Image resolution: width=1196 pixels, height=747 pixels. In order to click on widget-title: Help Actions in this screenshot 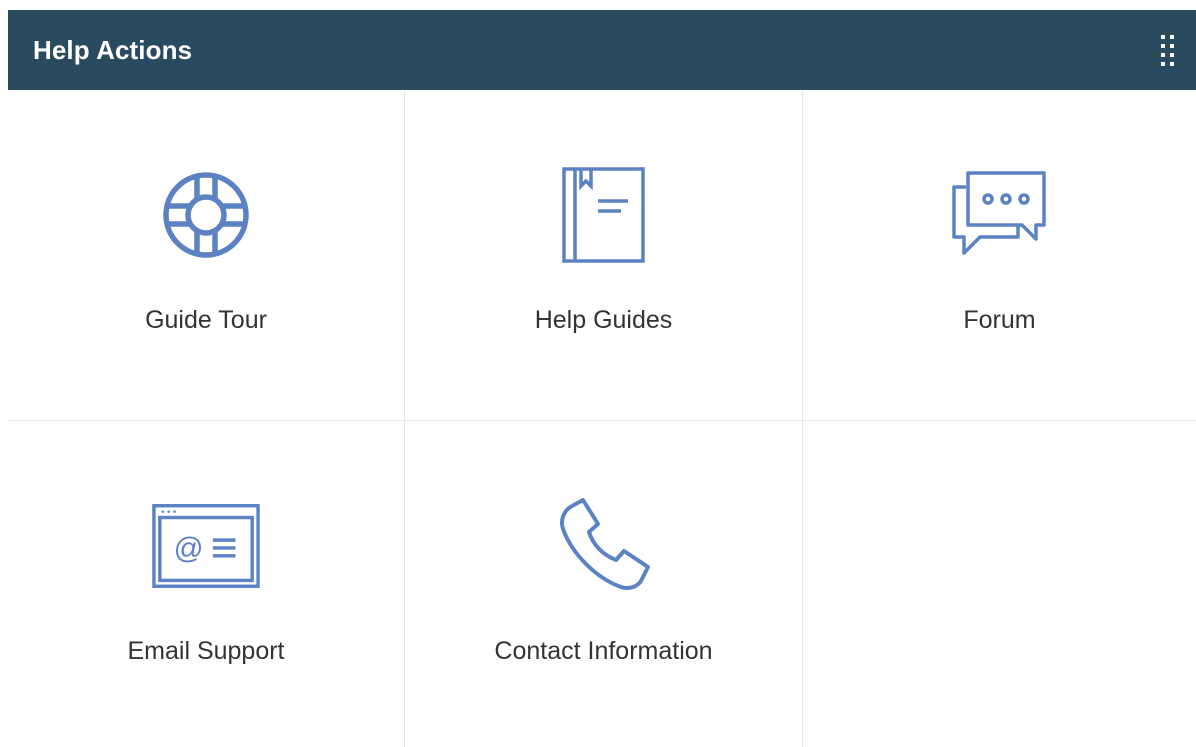, I will do `click(113, 49)`.